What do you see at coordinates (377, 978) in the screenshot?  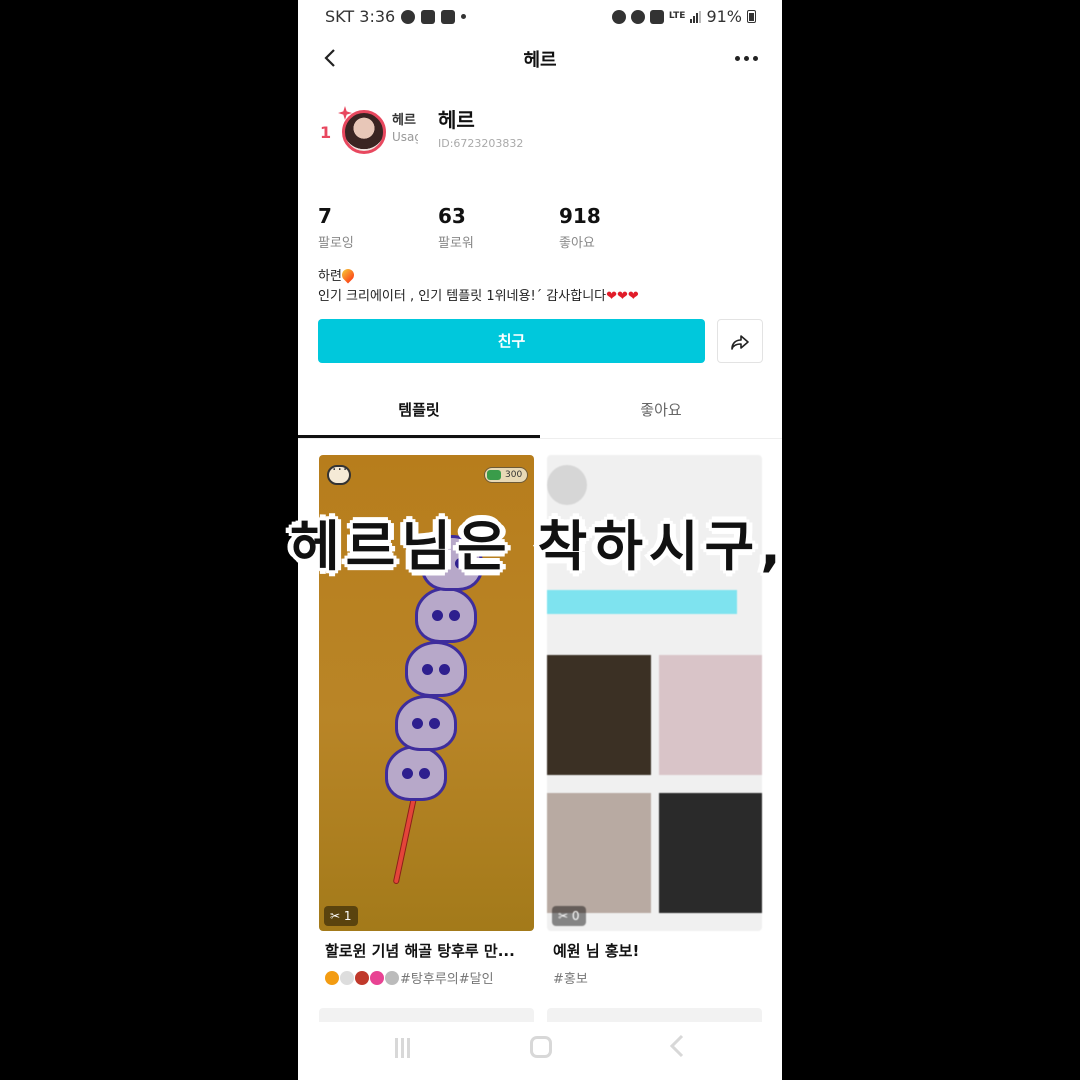 I see `lollipop-icon` at bounding box center [377, 978].